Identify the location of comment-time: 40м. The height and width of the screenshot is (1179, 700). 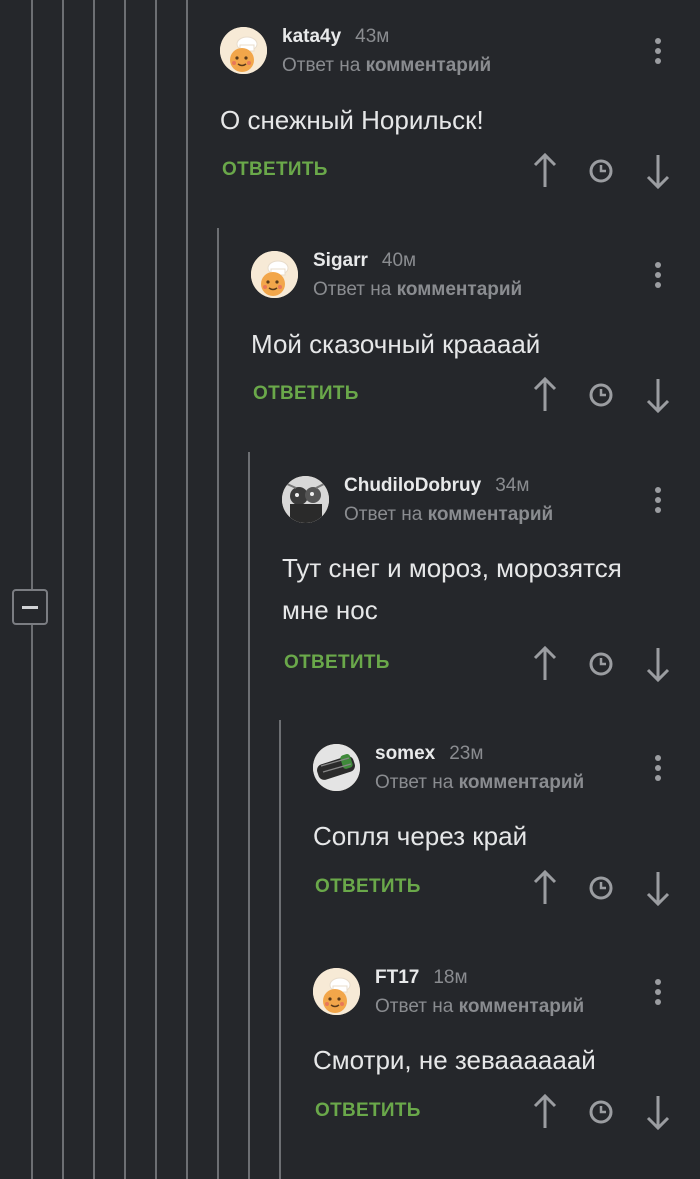
(399, 260).